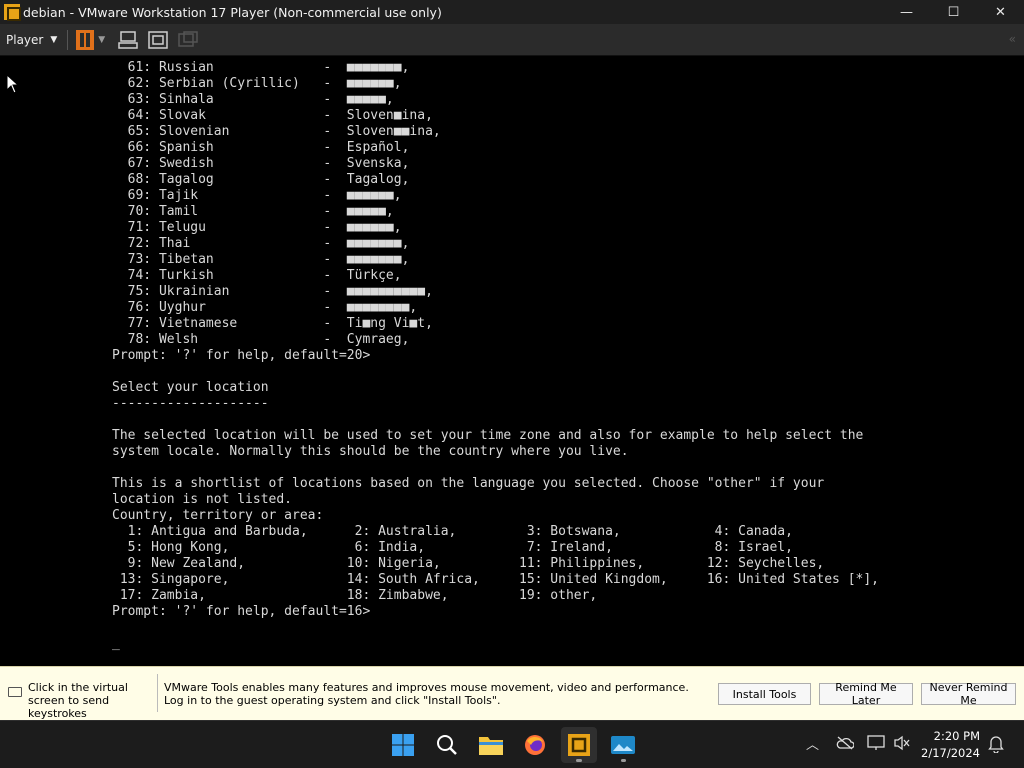 The width and height of the screenshot is (1024, 768). I want to click on volume-muted-icon, so click(902, 745).